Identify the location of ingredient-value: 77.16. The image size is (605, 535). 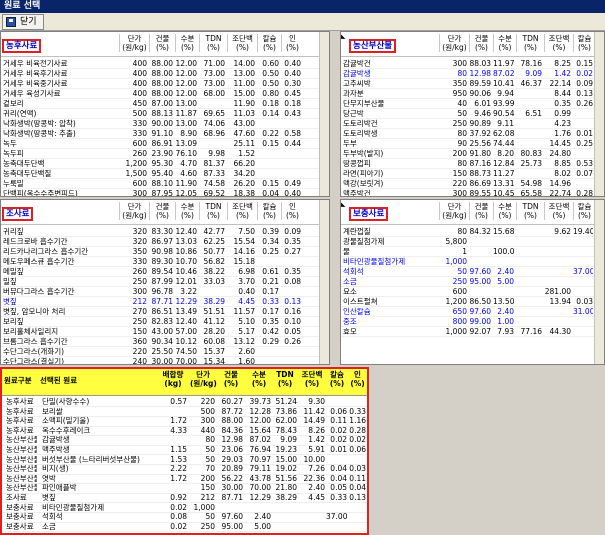
(531, 331).